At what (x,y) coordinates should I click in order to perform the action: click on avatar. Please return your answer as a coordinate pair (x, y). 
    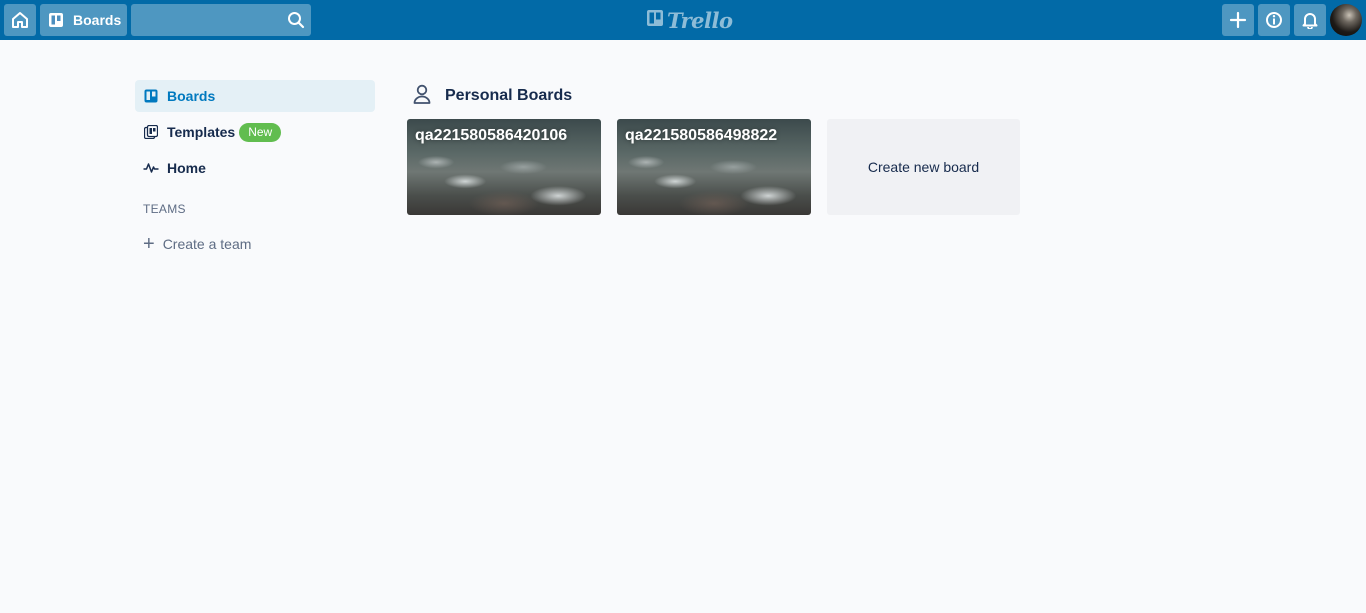
    Looking at the image, I should click on (1346, 20).